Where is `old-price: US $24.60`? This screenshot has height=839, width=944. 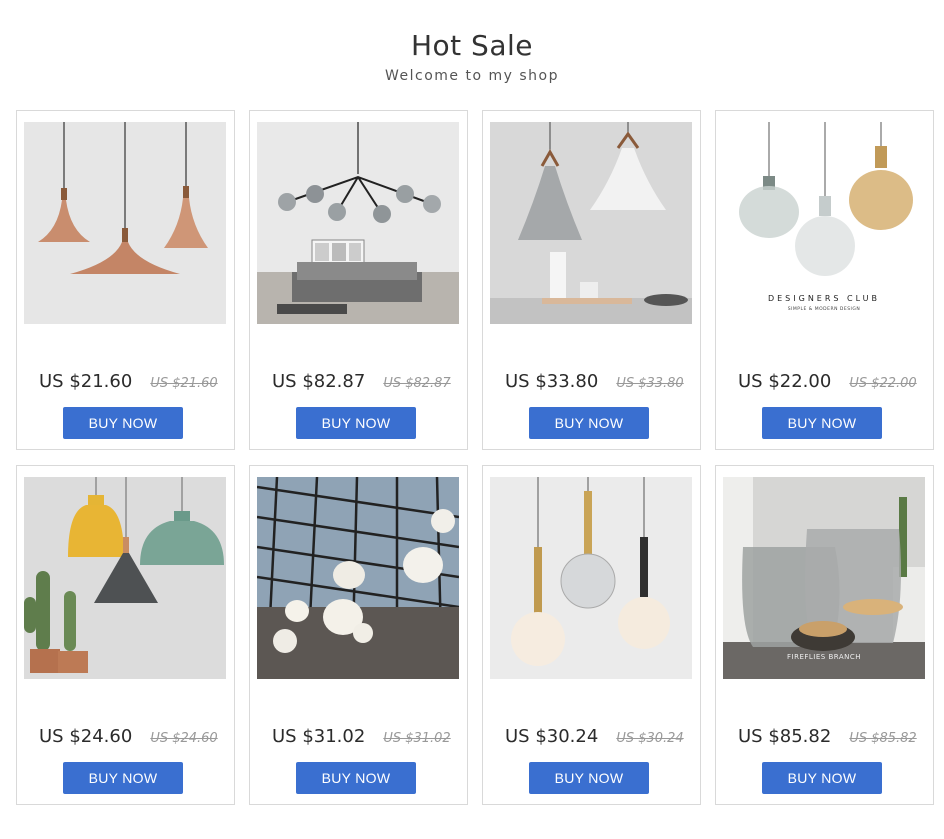
old-price: US $24.60 is located at coordinates (184, 738).